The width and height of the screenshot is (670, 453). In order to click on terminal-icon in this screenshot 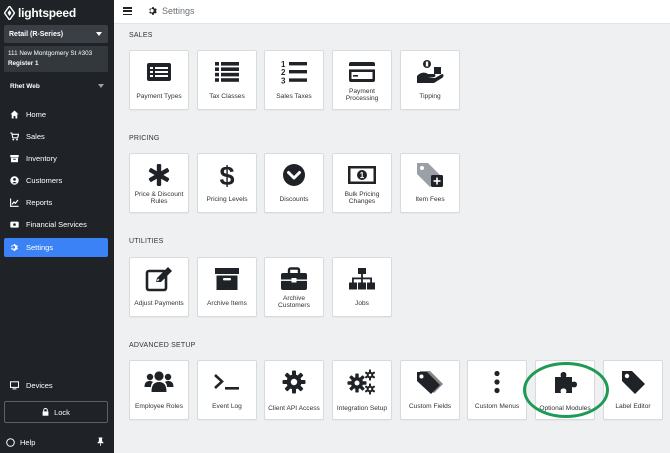, I will do `click(227, 382)`.